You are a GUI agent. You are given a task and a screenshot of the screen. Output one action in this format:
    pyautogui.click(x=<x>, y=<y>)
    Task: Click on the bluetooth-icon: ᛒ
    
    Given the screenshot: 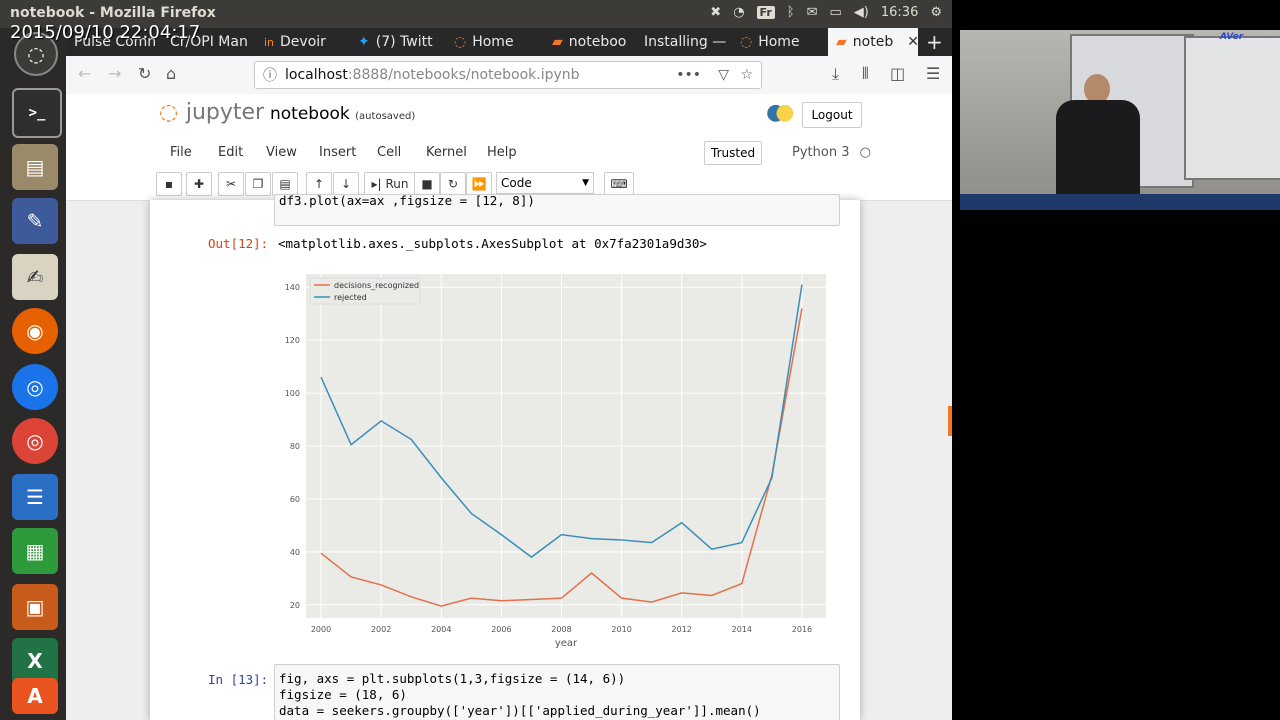 What is the action you would take?
    pyautogui.click(x=791, y=12)
    